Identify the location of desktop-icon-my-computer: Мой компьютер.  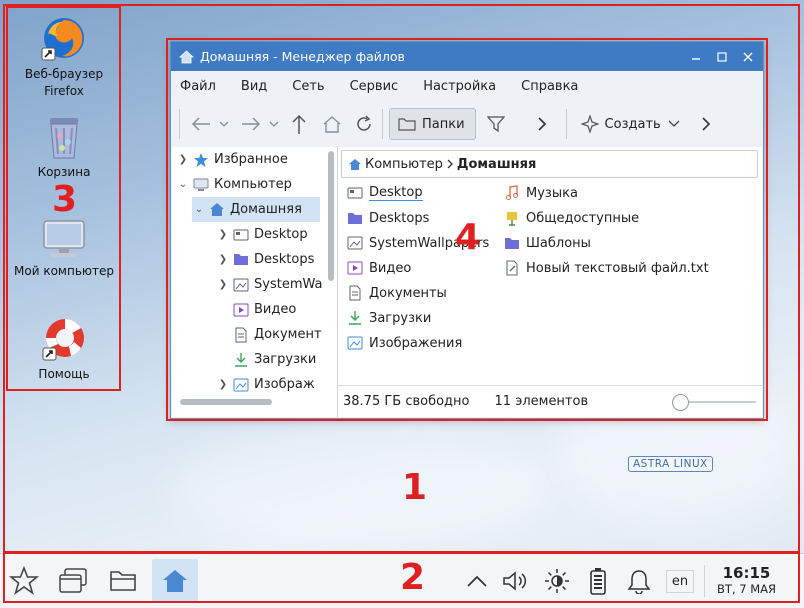
(64, 249).